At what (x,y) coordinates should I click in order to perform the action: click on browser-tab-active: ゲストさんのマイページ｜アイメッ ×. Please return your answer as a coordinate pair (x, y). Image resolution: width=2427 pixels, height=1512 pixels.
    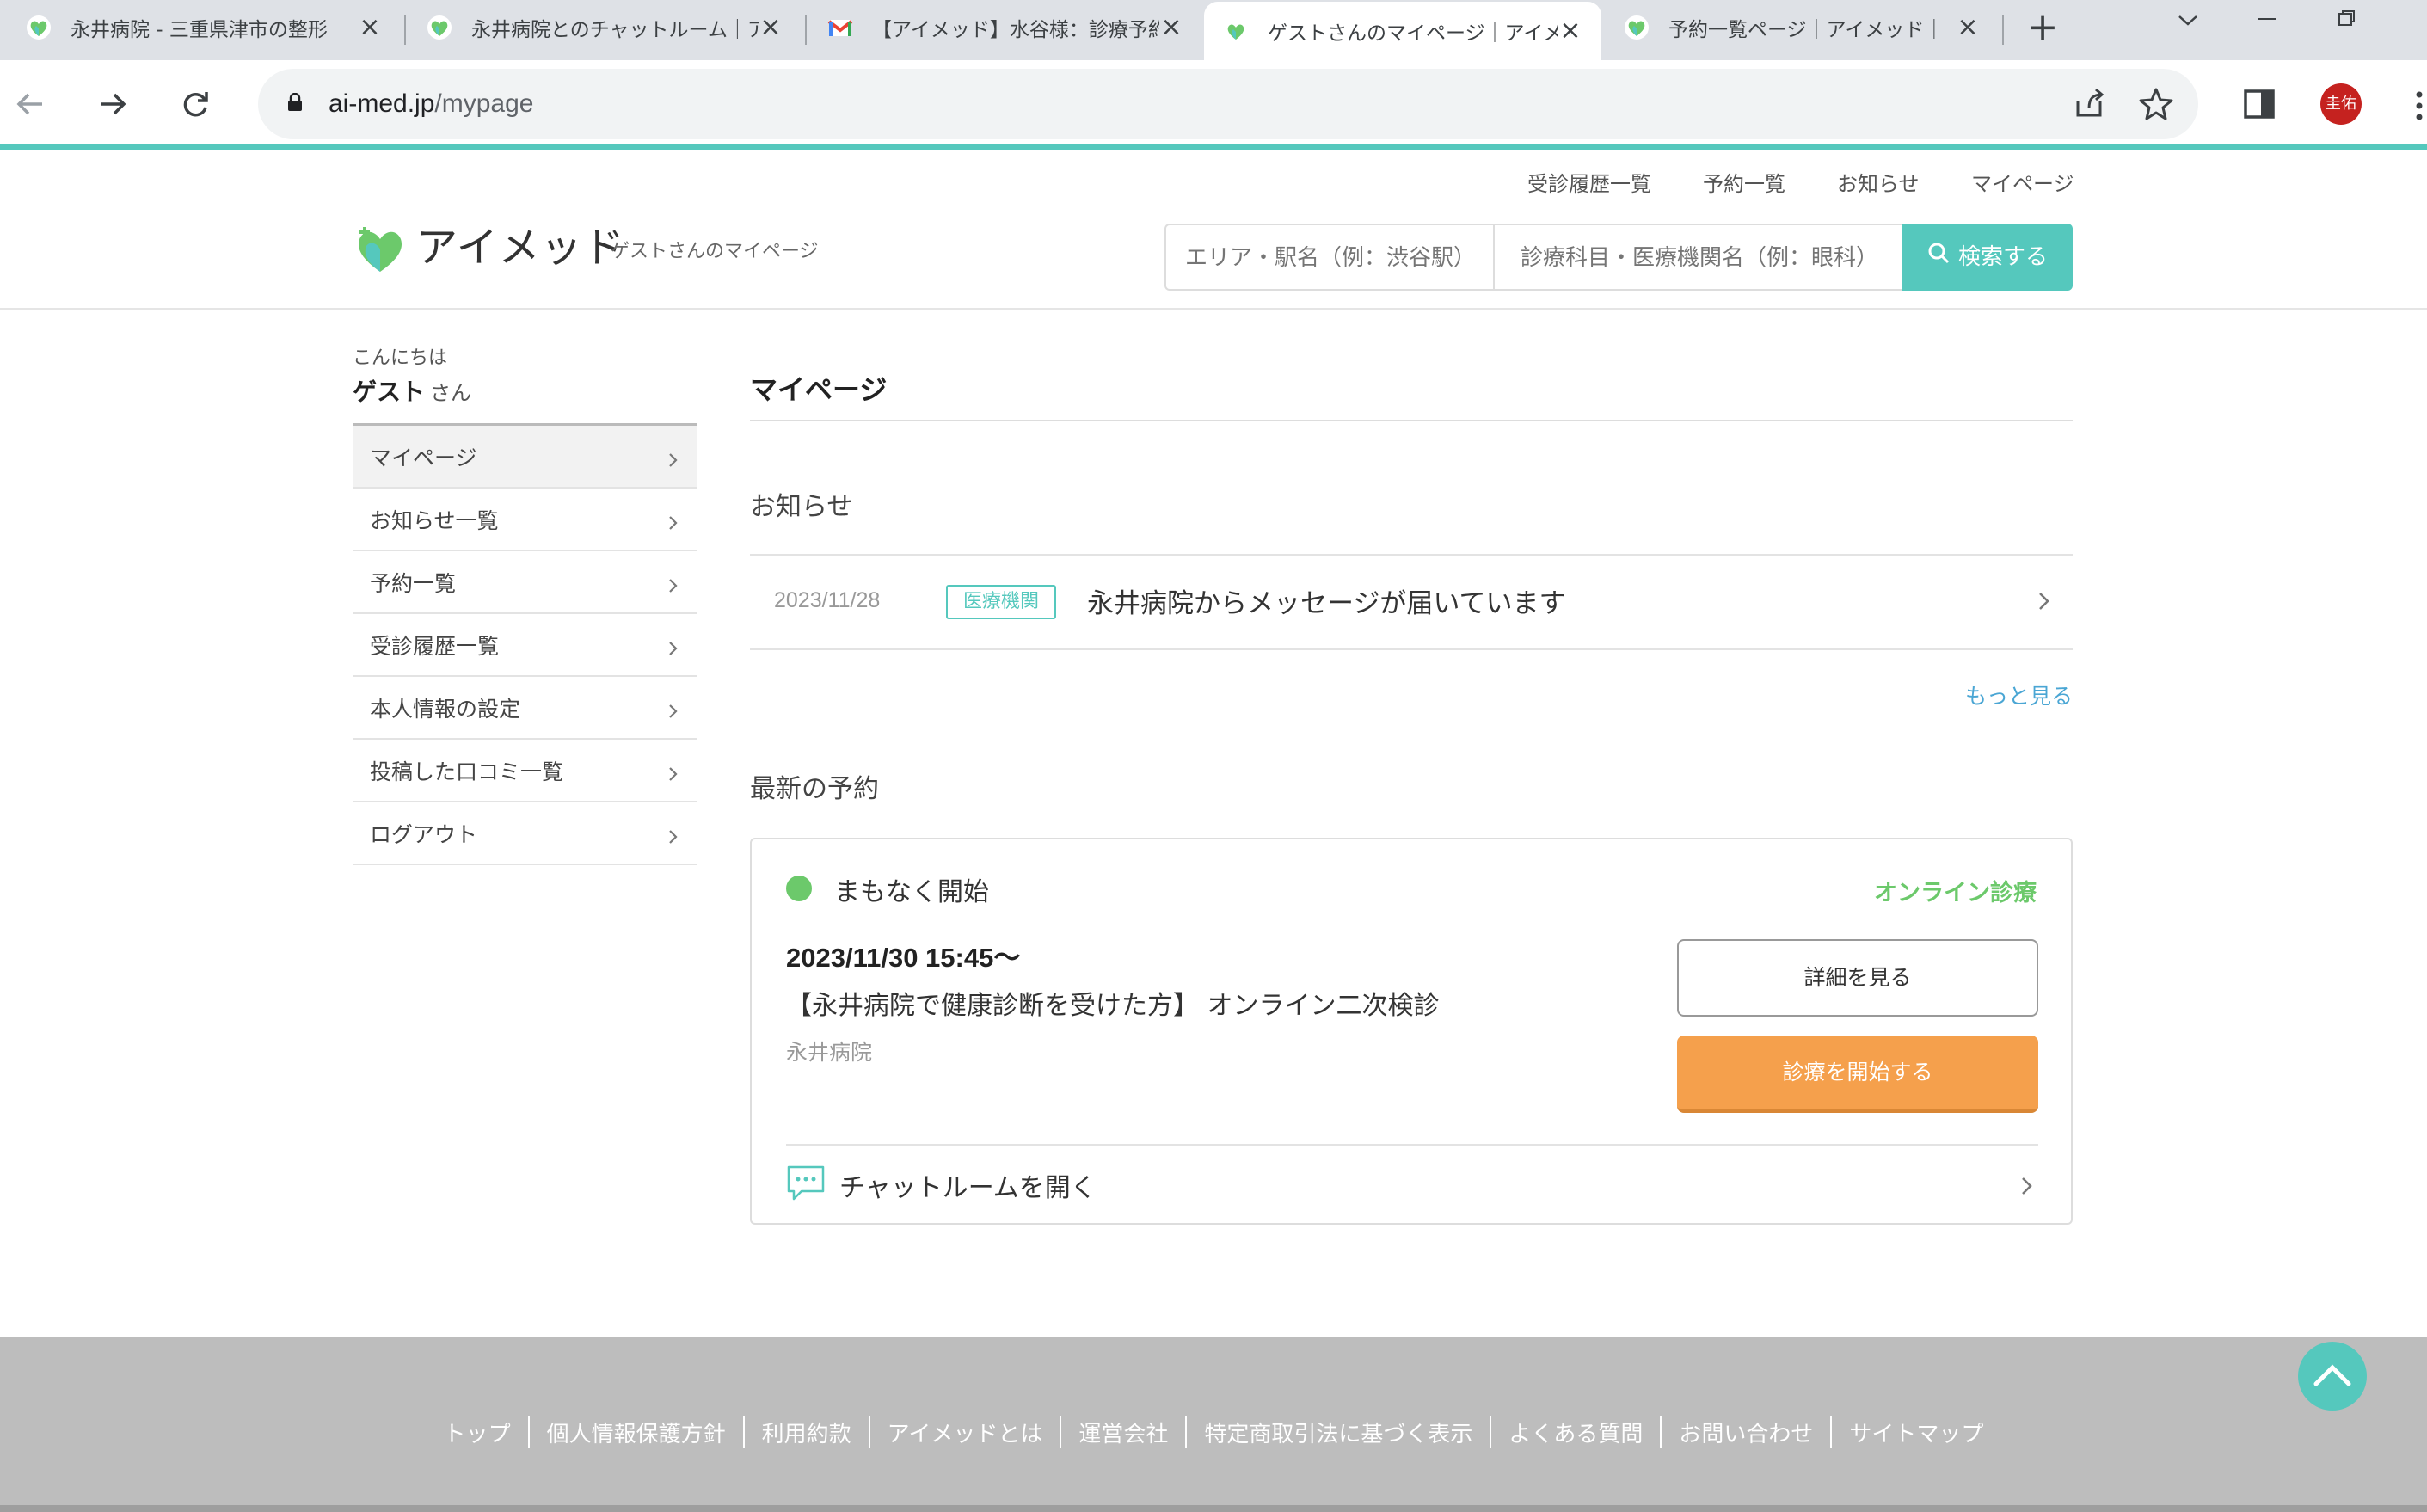
    Looking at the image, I should click on (1402, 31).